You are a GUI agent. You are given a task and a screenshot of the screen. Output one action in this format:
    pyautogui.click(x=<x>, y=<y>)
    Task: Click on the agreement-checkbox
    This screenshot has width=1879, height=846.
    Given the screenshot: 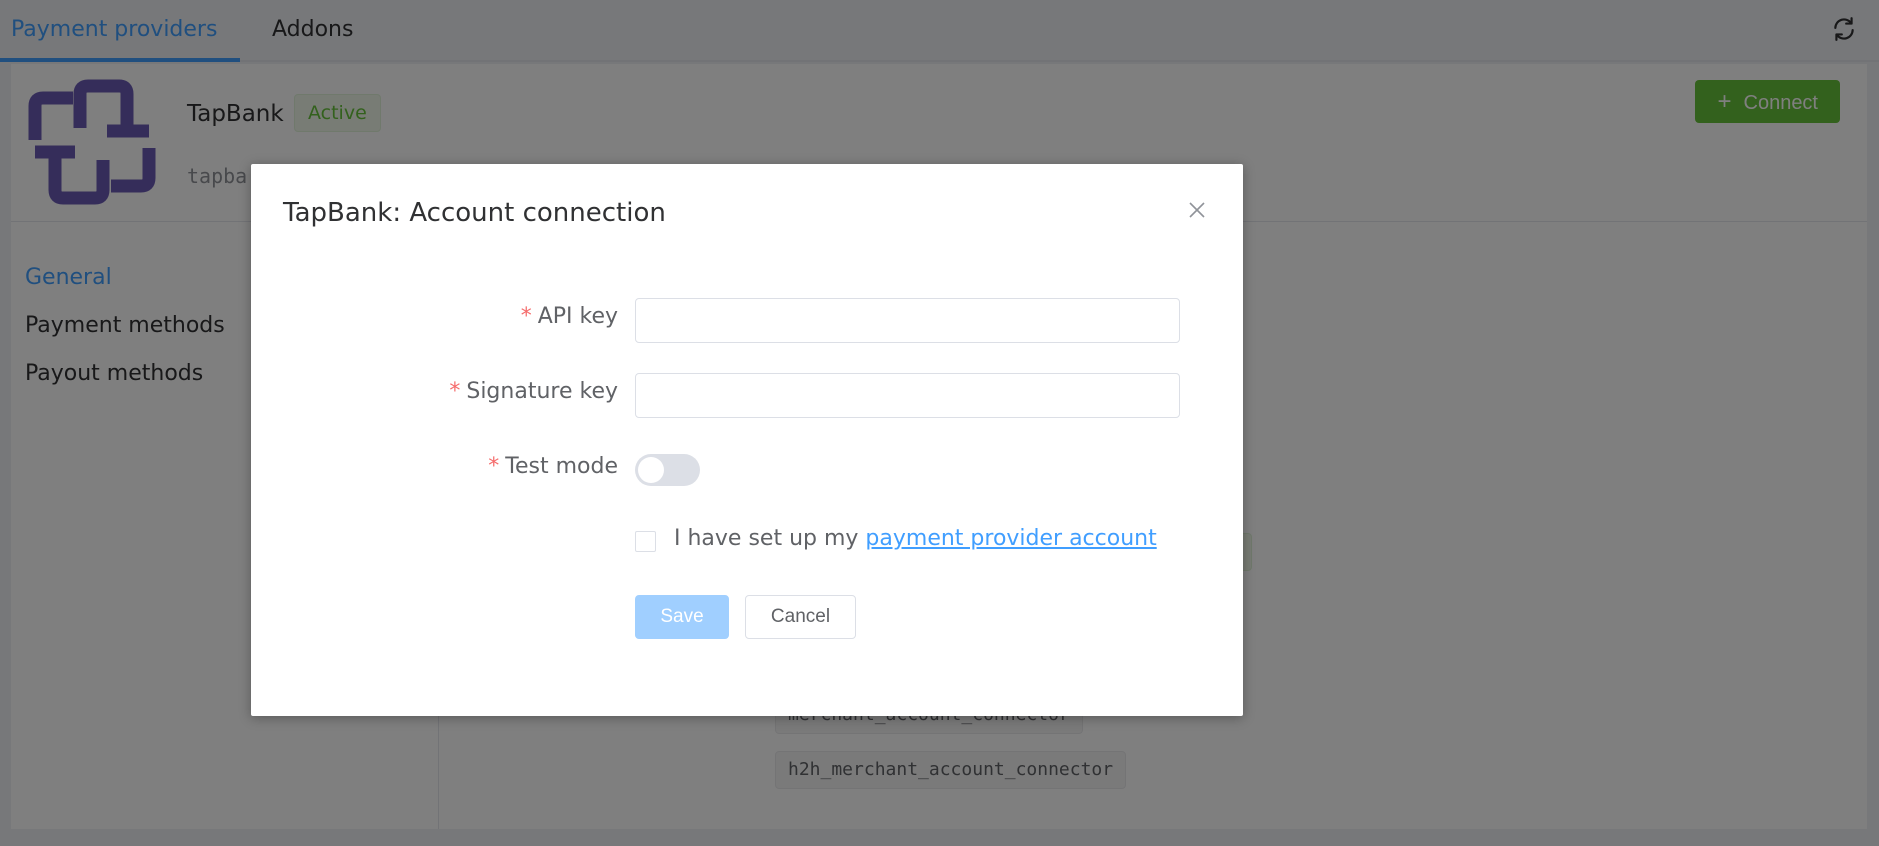 What is the action you would take?
    pyautogui.click(x=645, y=541)
    